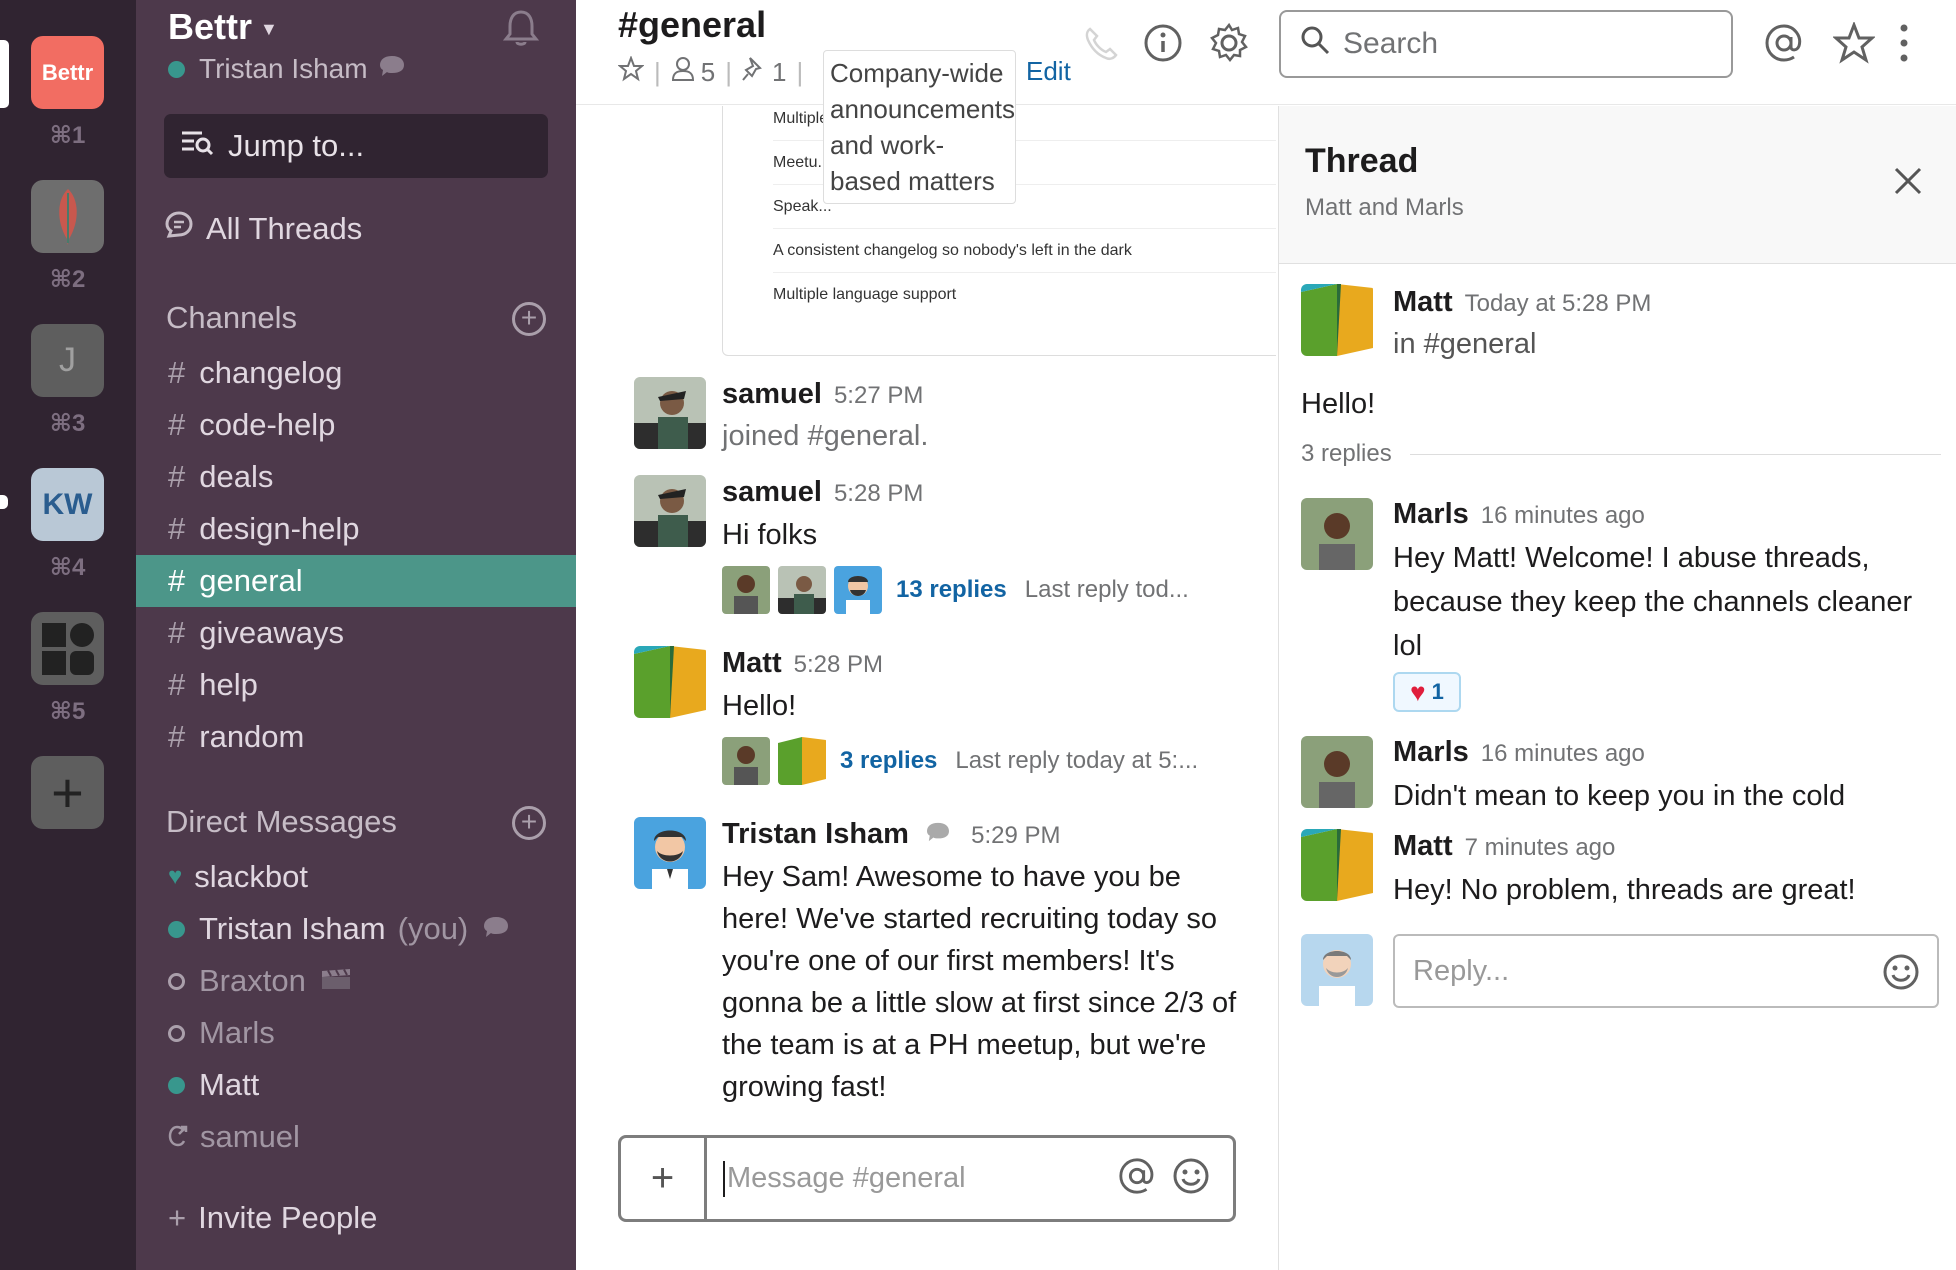  I want to click on team-tile-j: J, so click(67, 360).